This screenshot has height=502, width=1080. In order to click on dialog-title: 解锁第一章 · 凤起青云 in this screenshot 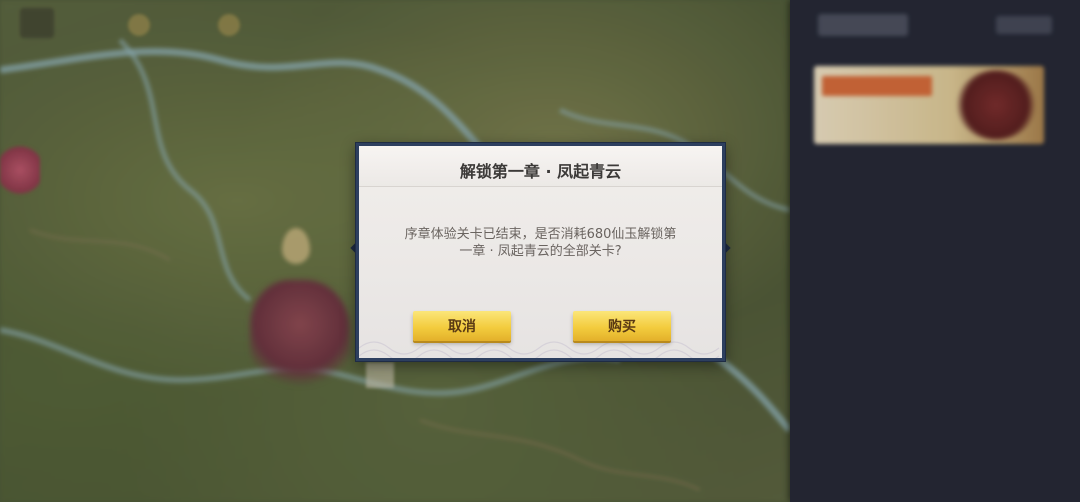, I will do `click(540, 171)`.